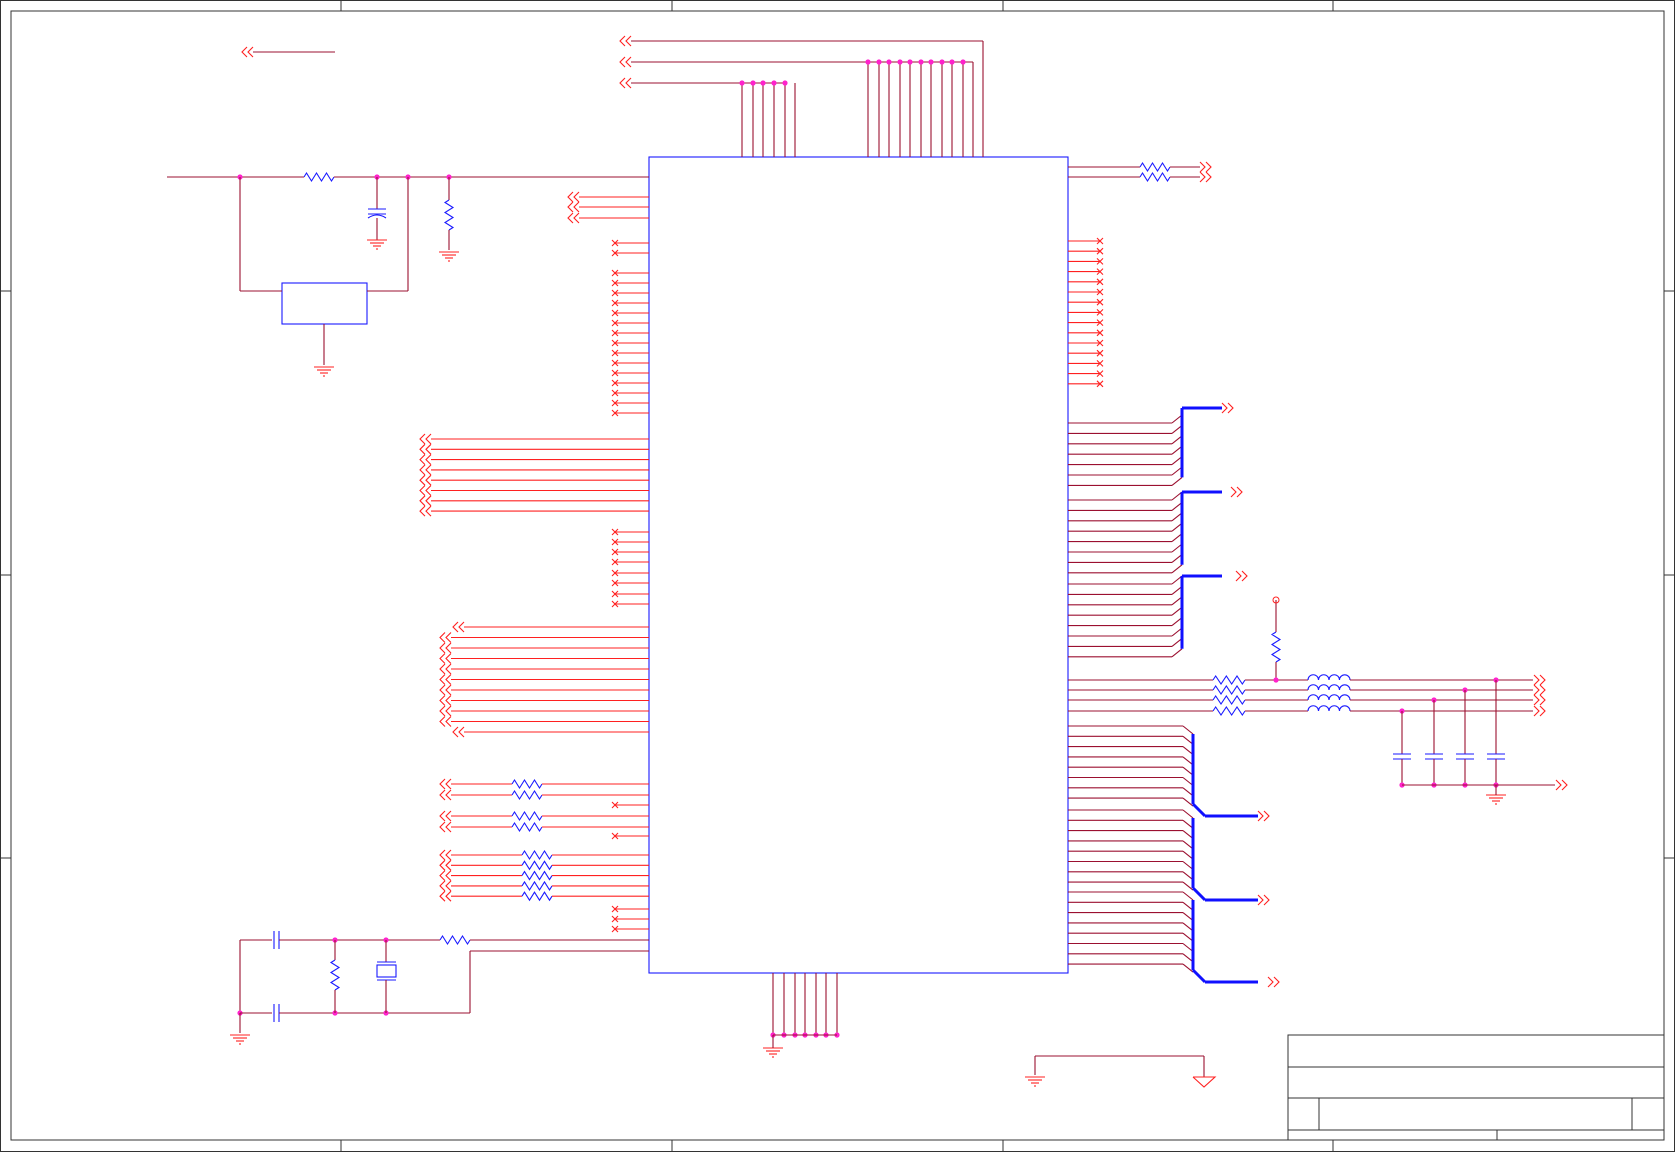  What do you see at coordinates (377, 216) in the screenshot?
I see `capacitor-plate` at bounding box center [377, 216].